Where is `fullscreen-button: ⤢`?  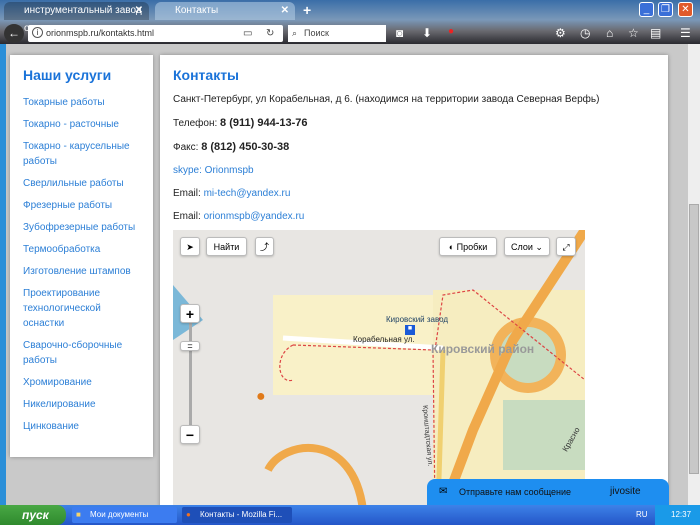 fullscreen-button: ⤢ is located at coordinates (566, 246).